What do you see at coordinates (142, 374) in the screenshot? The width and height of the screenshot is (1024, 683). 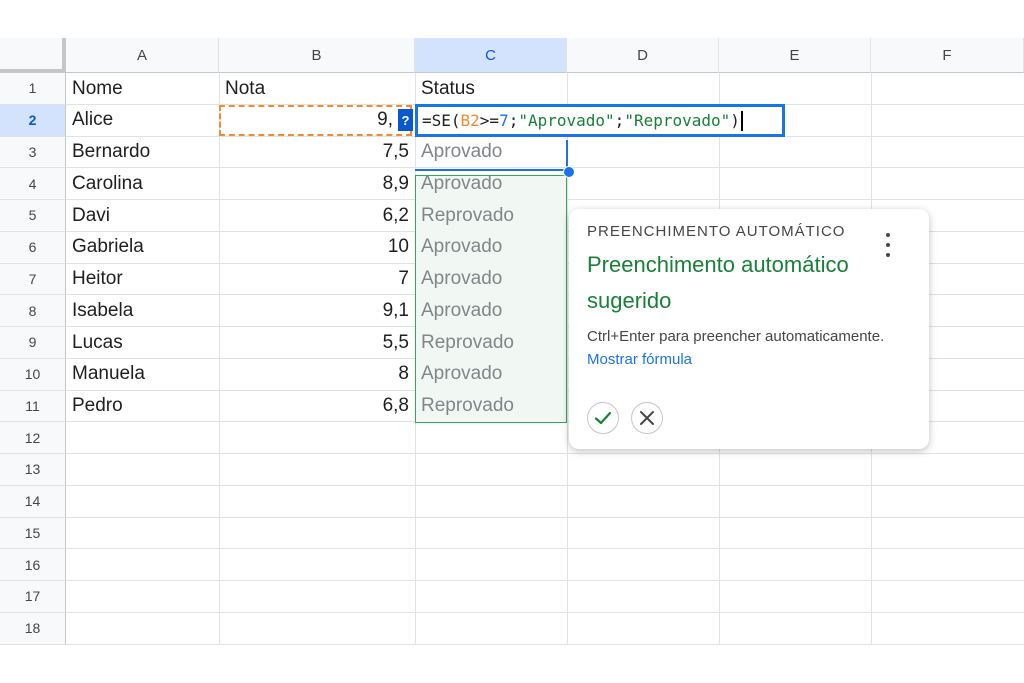 I see `cell-name: Manuela` at bounding box center [142, 374].